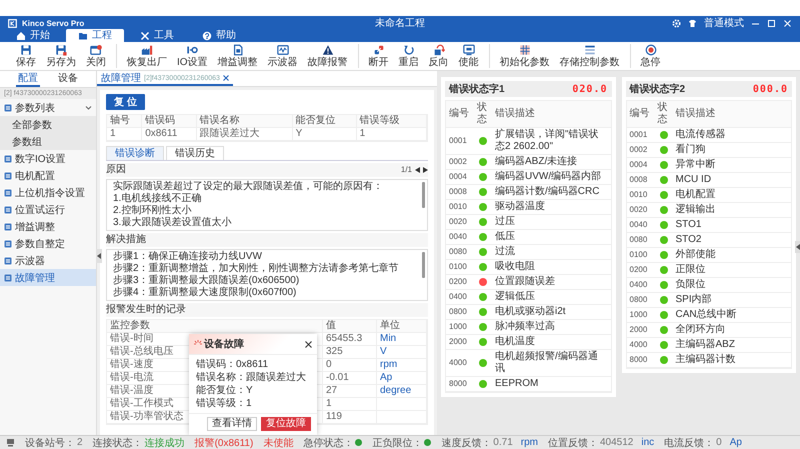  I want to click on table-cell: 1, so click(350, 404).